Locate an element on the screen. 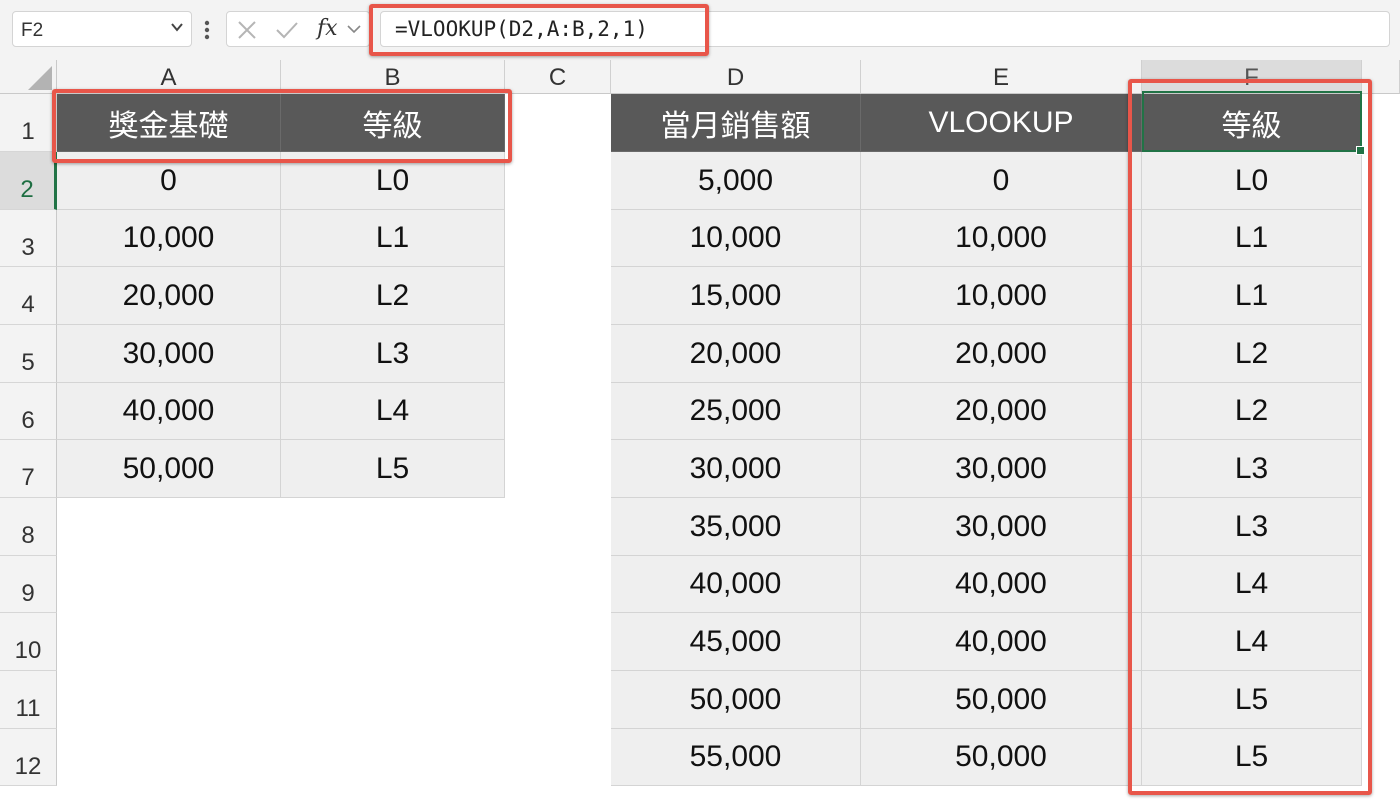  row-header-10: 10 is located at coordinates (28, 642).